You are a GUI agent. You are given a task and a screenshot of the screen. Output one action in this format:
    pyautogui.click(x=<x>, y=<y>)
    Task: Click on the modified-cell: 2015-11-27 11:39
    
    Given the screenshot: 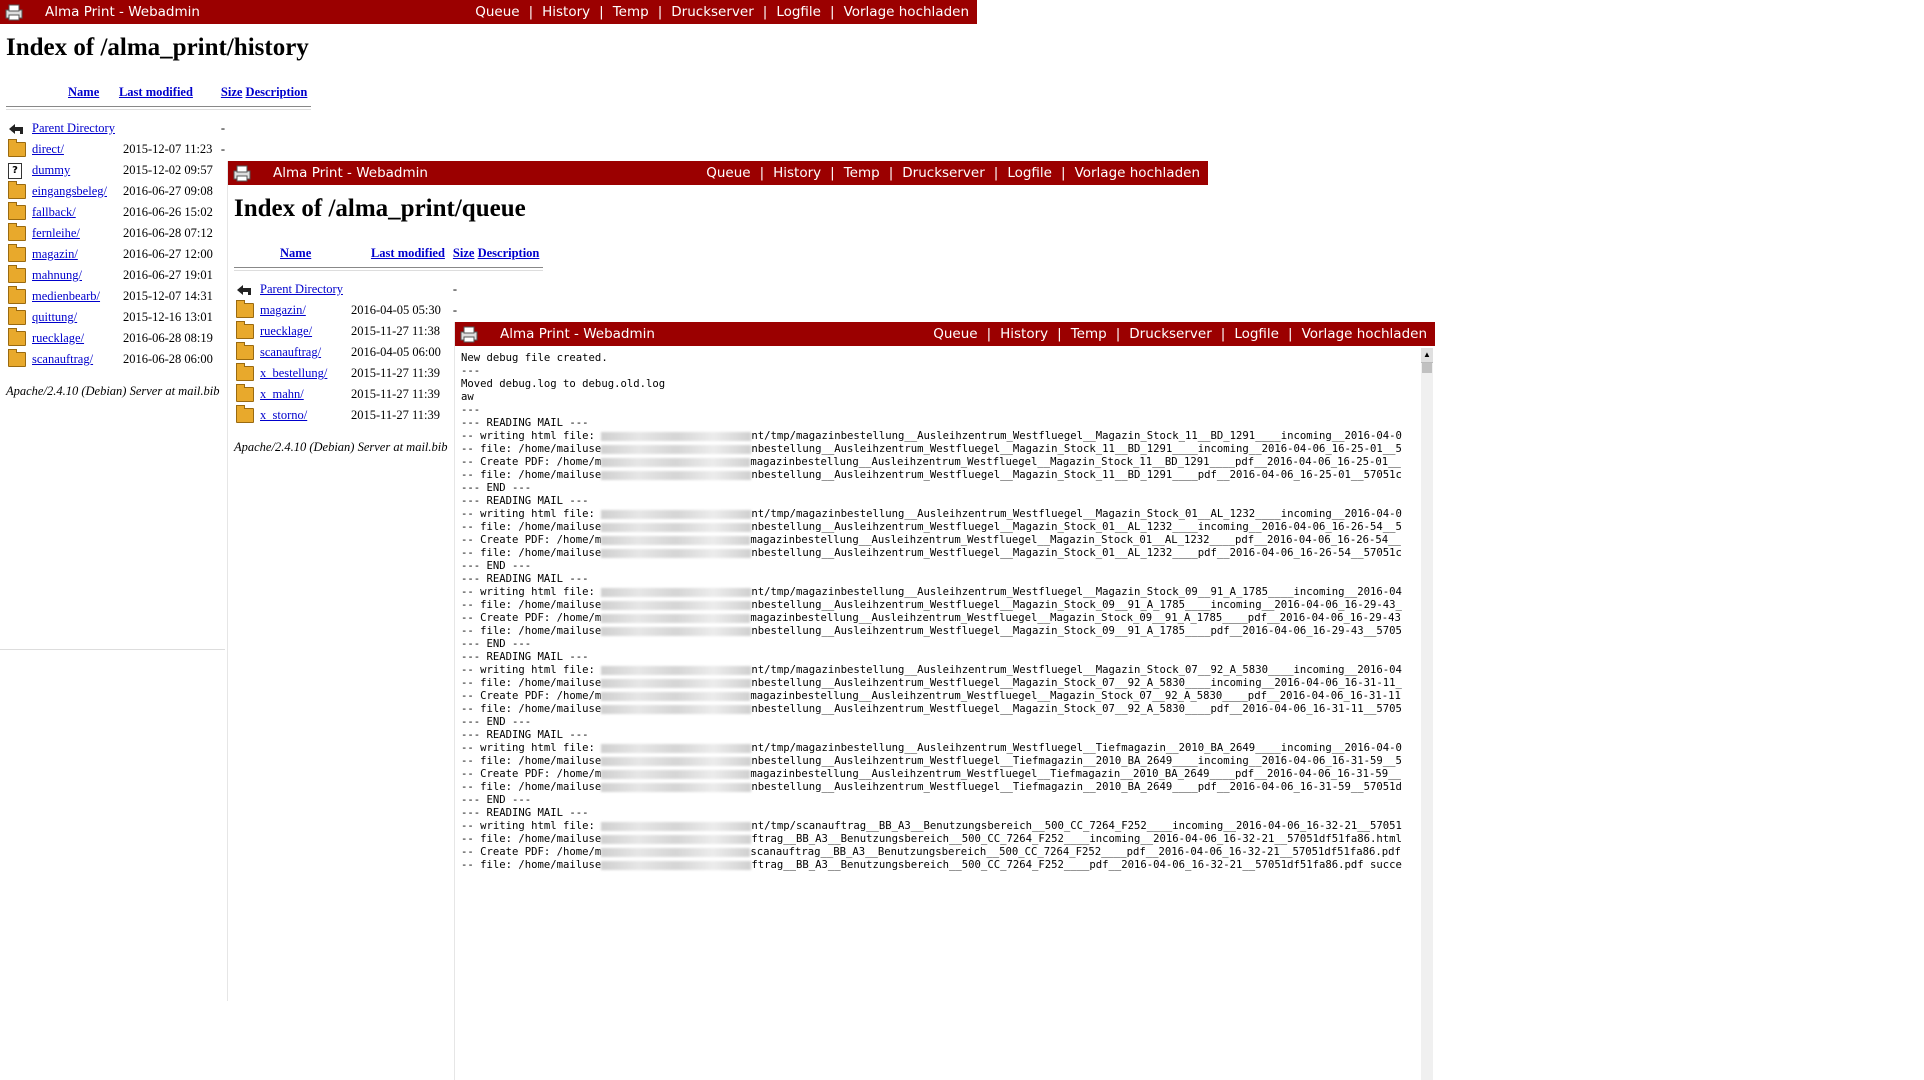 What is the action you would take?
    pyautogui.click(x=395, y=394)
    